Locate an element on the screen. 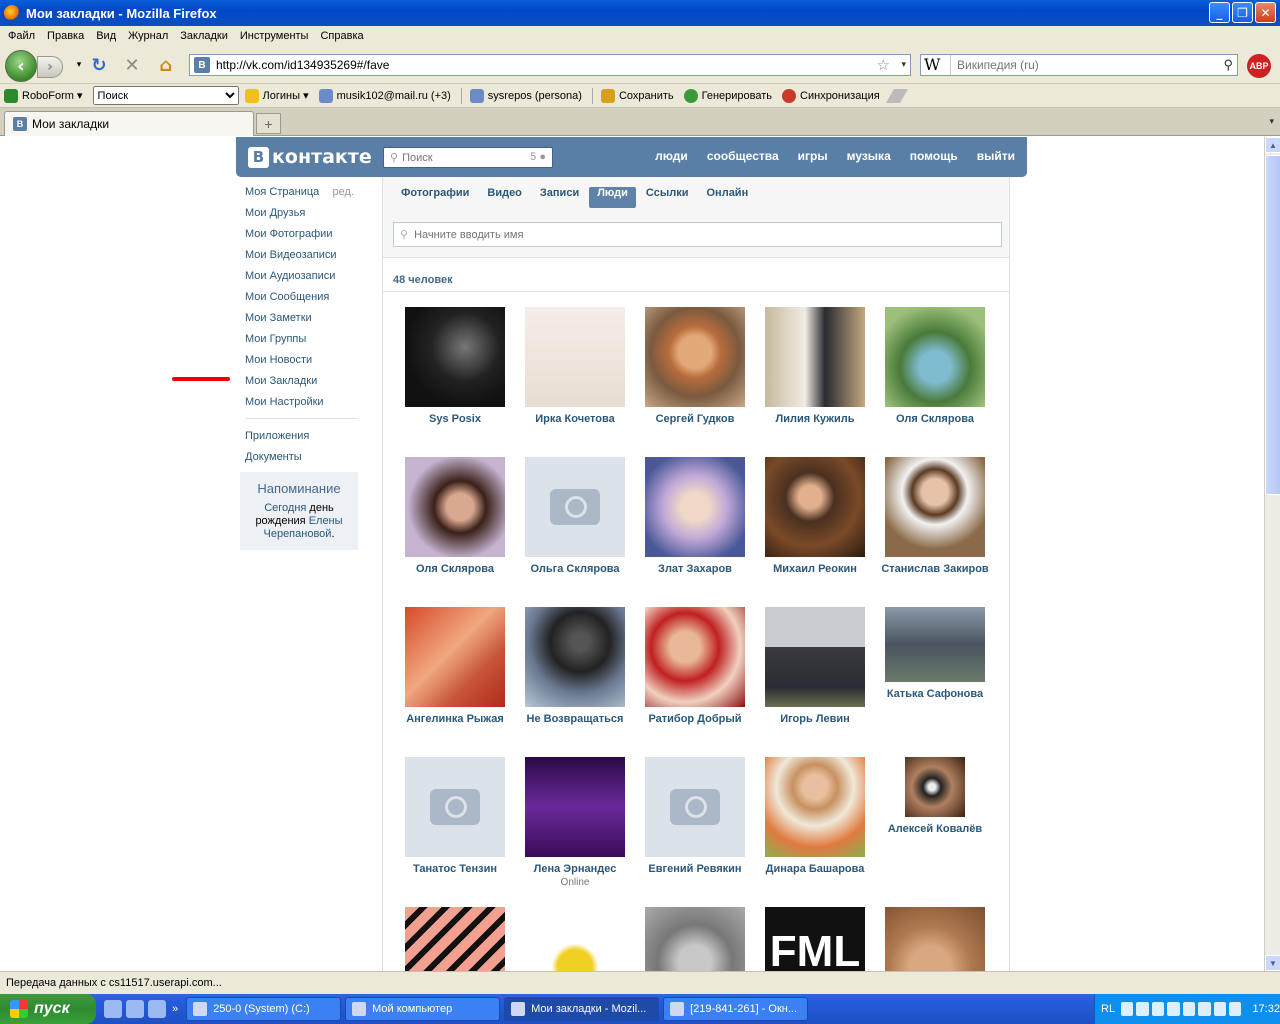 The width and height of the screenshot is (1280, 1024). left-menu-item: Мои Группы is located at coordinates (301, 342).